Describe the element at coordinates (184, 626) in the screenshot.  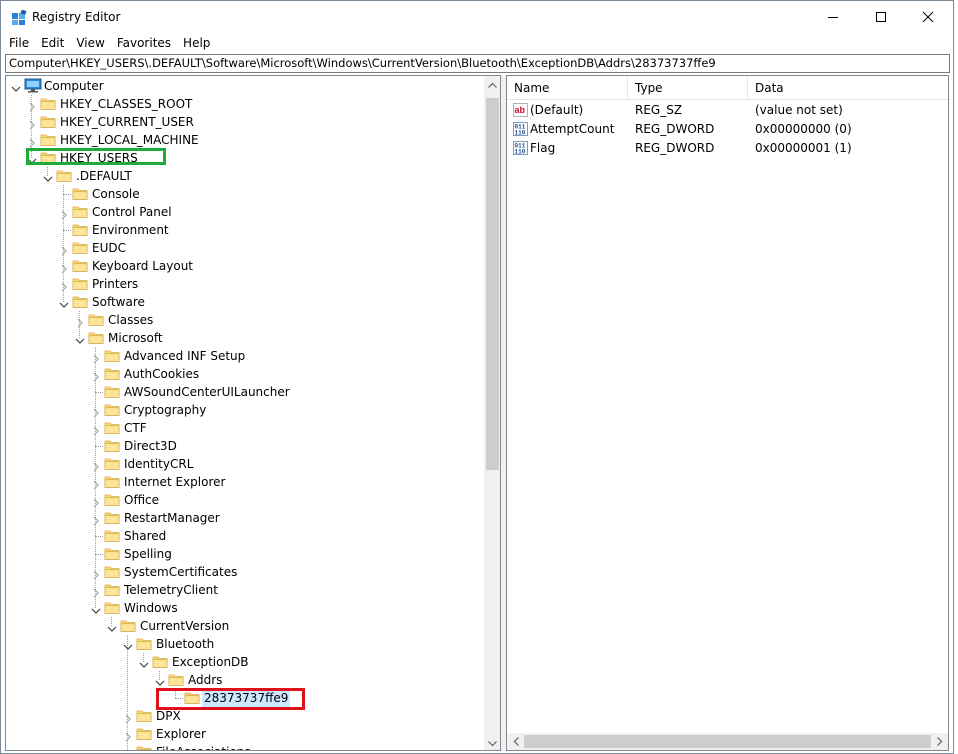
I see `tree-node-label: CurrentVersion` at that location.